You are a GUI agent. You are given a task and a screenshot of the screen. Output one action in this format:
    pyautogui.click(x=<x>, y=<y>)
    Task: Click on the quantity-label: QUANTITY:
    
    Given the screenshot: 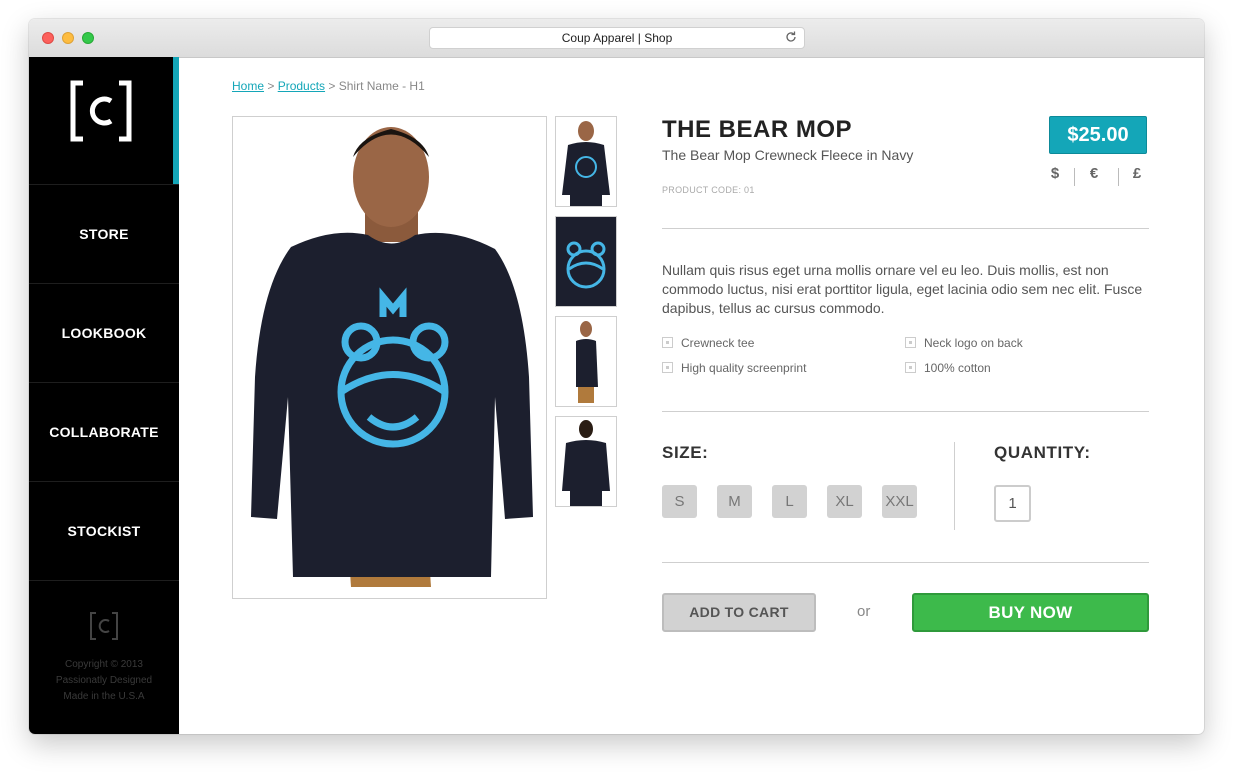 What is the action you would take?
    pyautogui.click(x=1042, y=452)
    